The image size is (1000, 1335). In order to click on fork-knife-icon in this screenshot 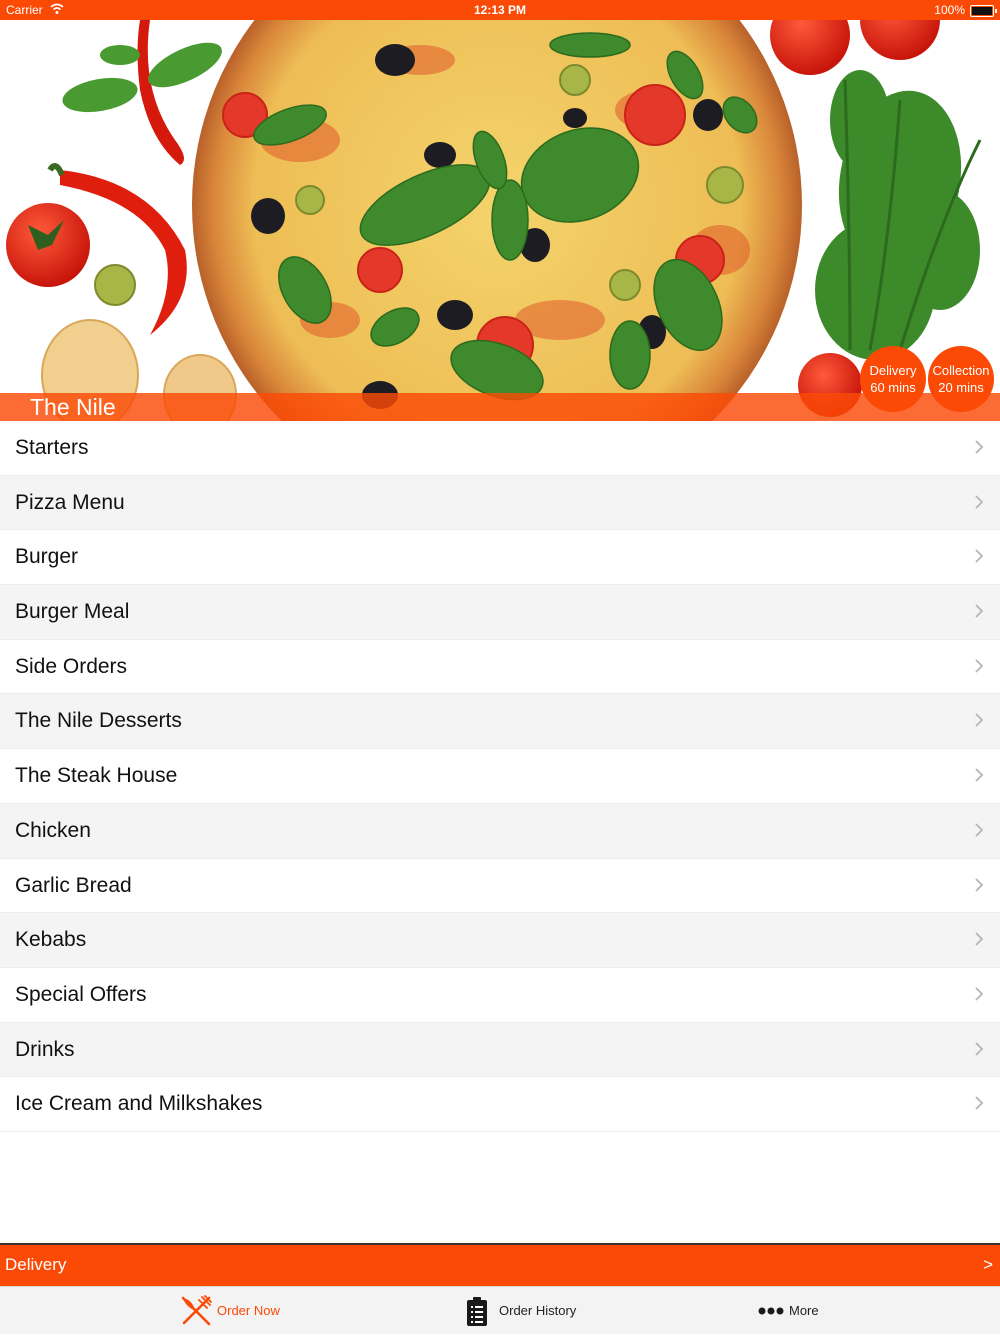, I will do `click(196, 1310)`.